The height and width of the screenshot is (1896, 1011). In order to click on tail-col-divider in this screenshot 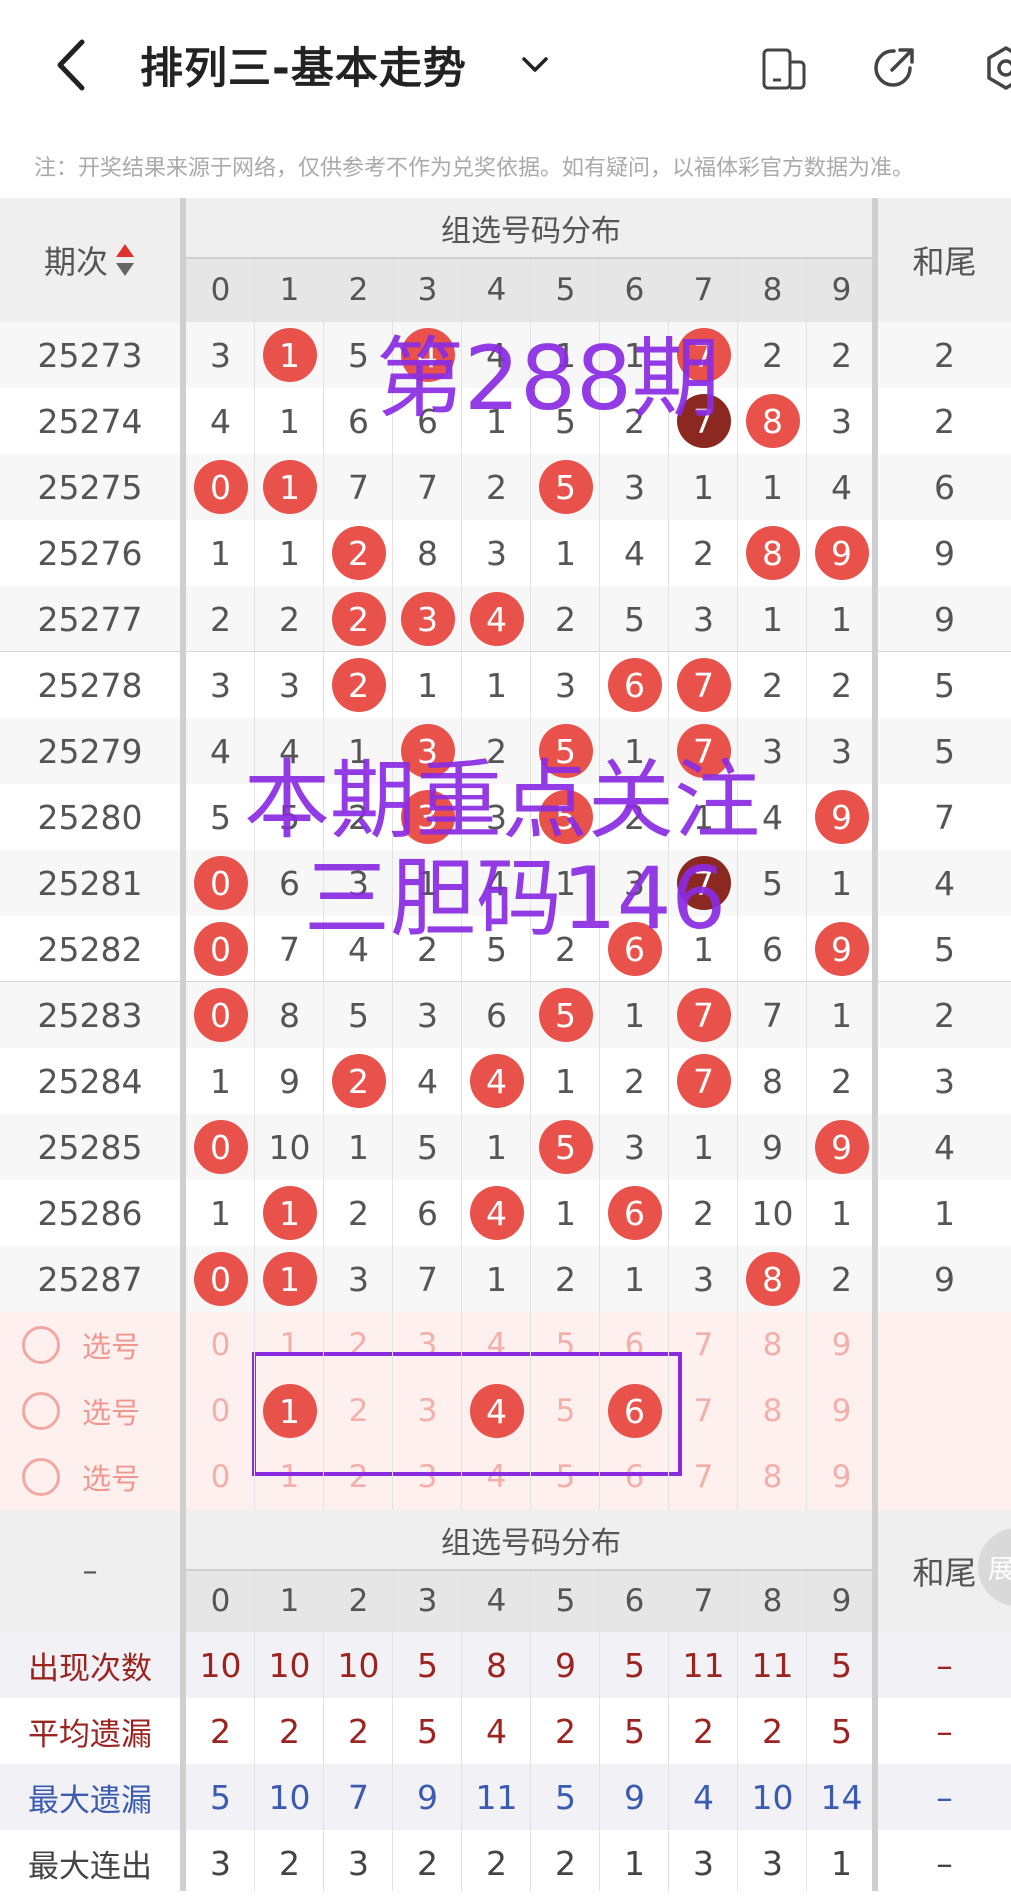, I will do `click(875, 1044)`.